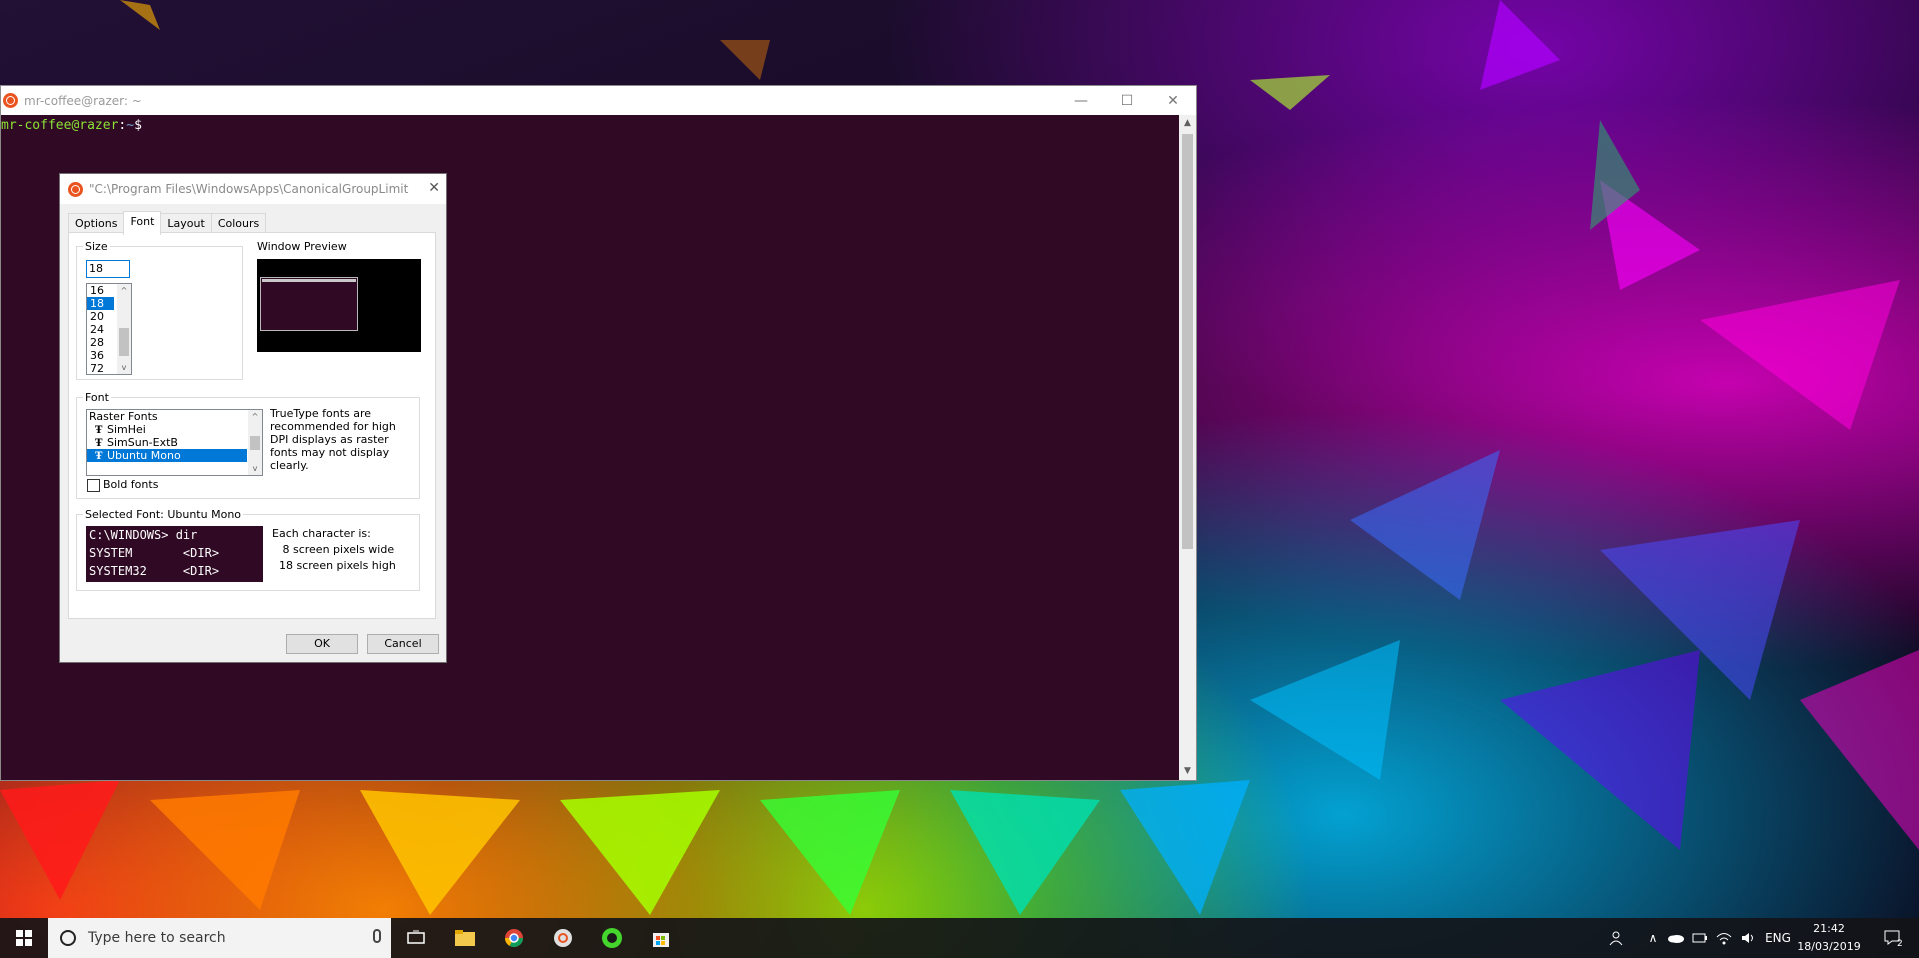 This screenshot has height=958, width=1919. I want to click on terminal-title: mr-coffee@razer: ~, so click(83, 100).